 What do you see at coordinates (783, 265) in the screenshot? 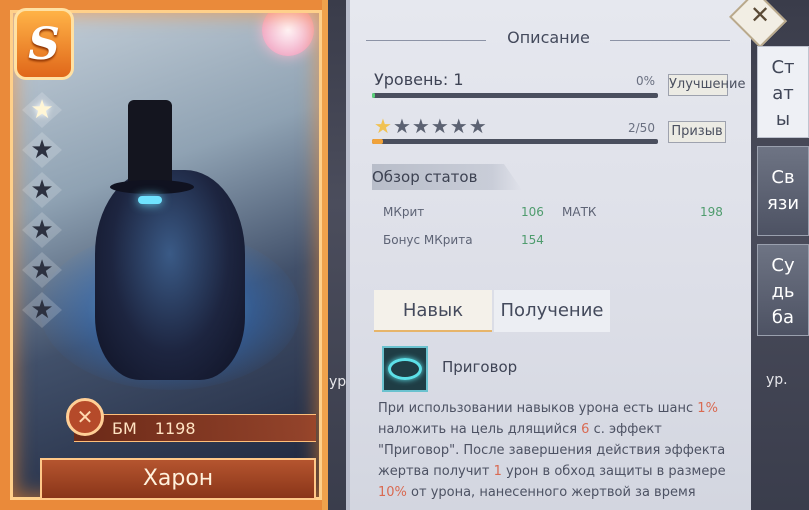
I see `side-tab-label: Су` at bounding box center [783, 265].